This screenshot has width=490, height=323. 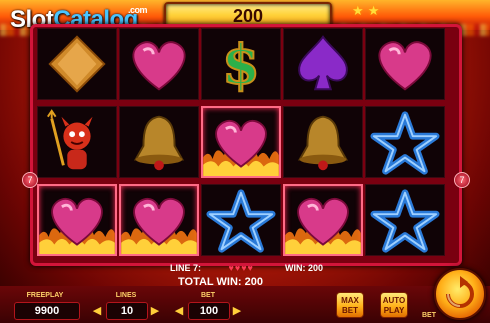 I want to click on lines-value: 10, so click(x=127, y=311).